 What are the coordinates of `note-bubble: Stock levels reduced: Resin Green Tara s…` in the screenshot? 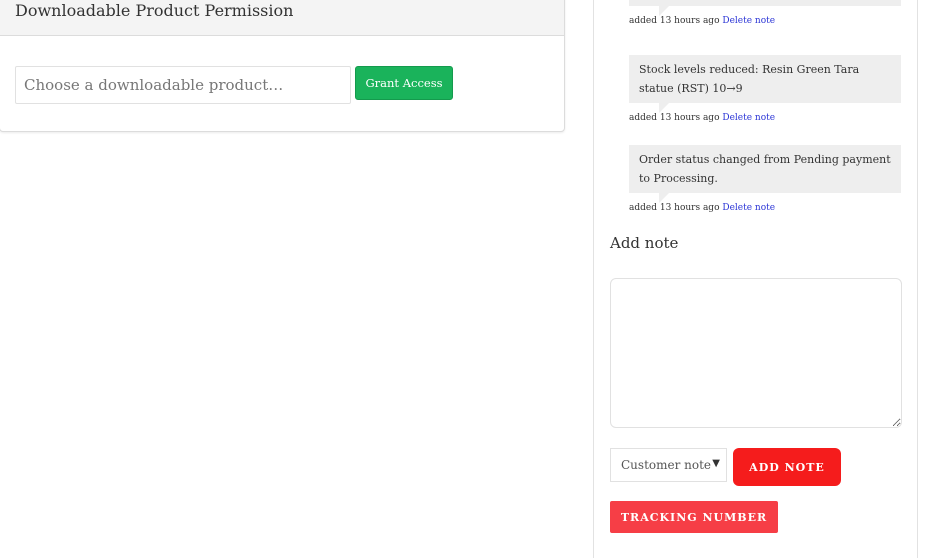 It's located at (765, 84).